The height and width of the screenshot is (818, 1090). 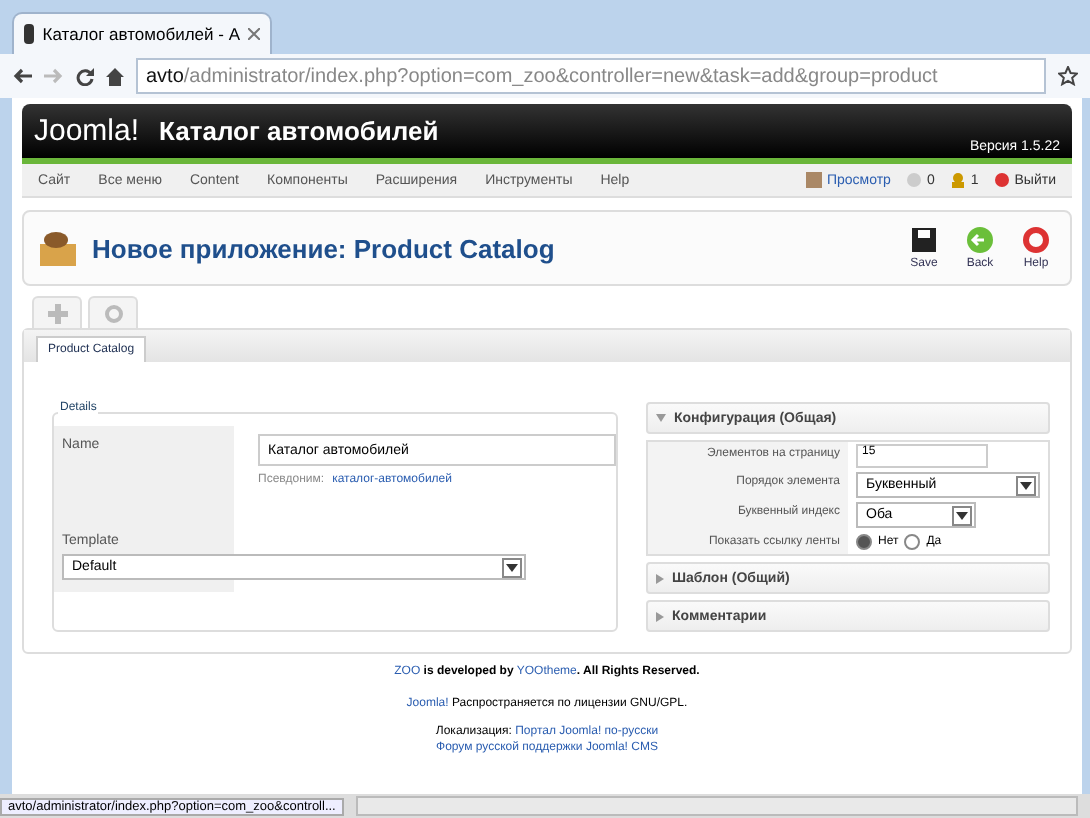 What do you see at coordinates (22, 76) in the screenshot?
I see `back-arrow-icon` at bounding box center [22, 76].